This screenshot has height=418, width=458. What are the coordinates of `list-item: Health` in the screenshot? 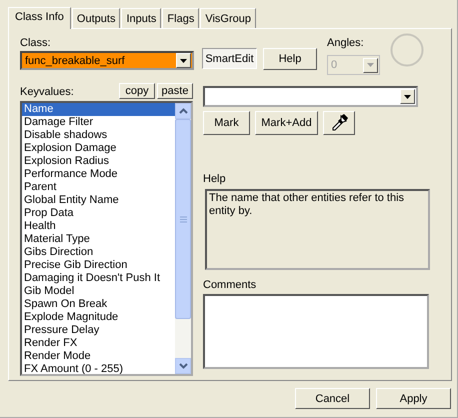 It's located at (98, 226).